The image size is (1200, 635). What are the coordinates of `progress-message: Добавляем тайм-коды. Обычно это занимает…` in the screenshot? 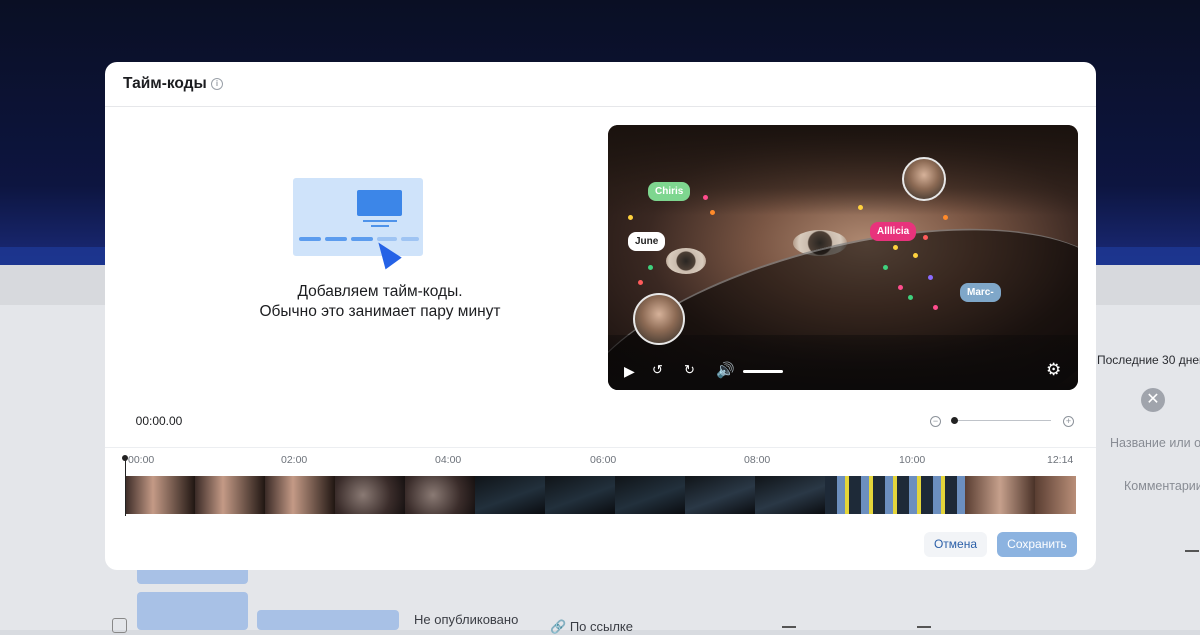 It's located at (380, 302).